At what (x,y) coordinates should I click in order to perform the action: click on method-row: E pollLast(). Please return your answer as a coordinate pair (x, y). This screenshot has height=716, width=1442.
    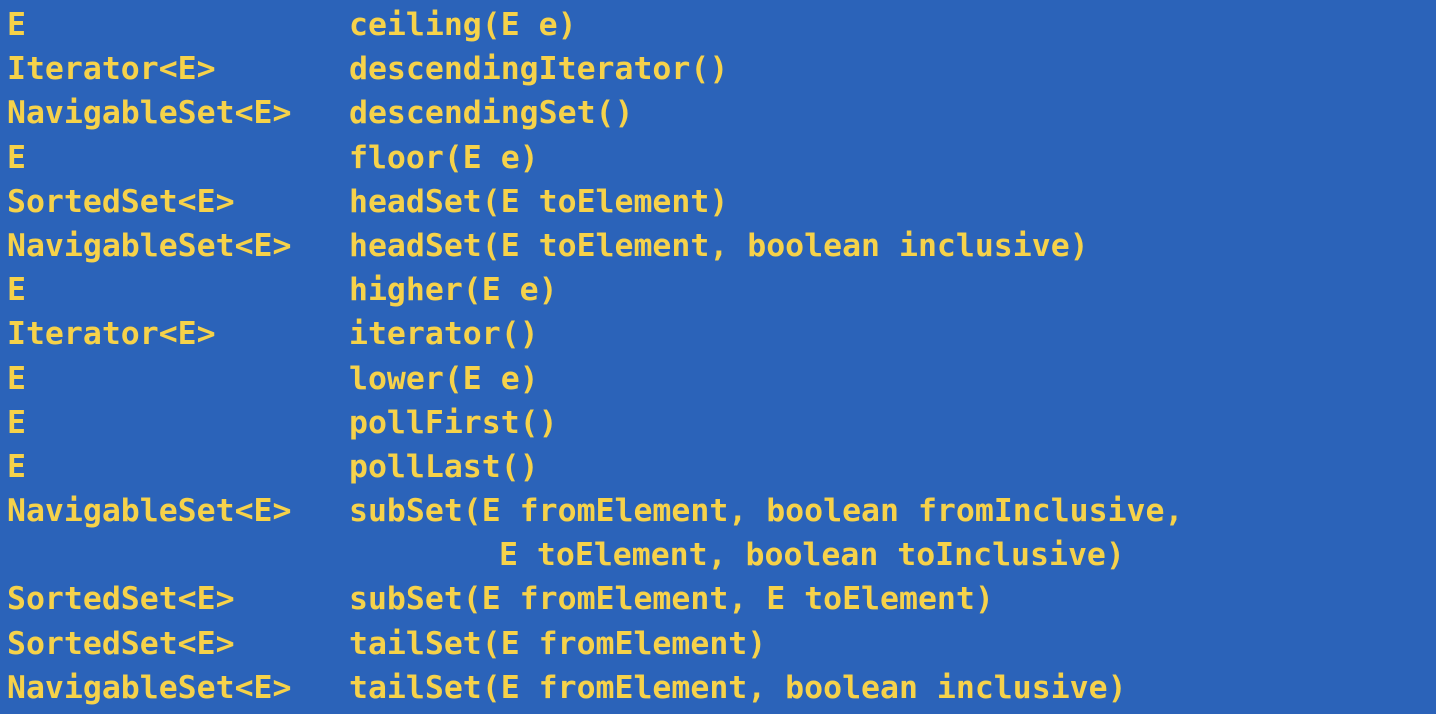
    Looking at the image, I should click on (595, 467).